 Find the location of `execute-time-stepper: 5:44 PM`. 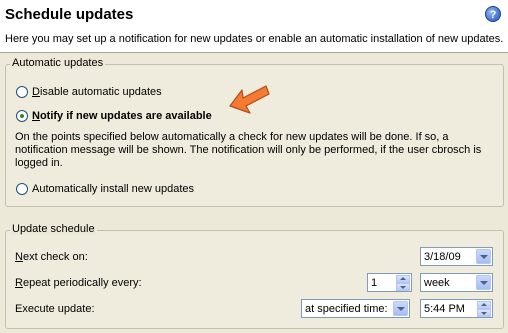

execute-time-stepper: 5:44 PM is located at coordinates (456, 308).